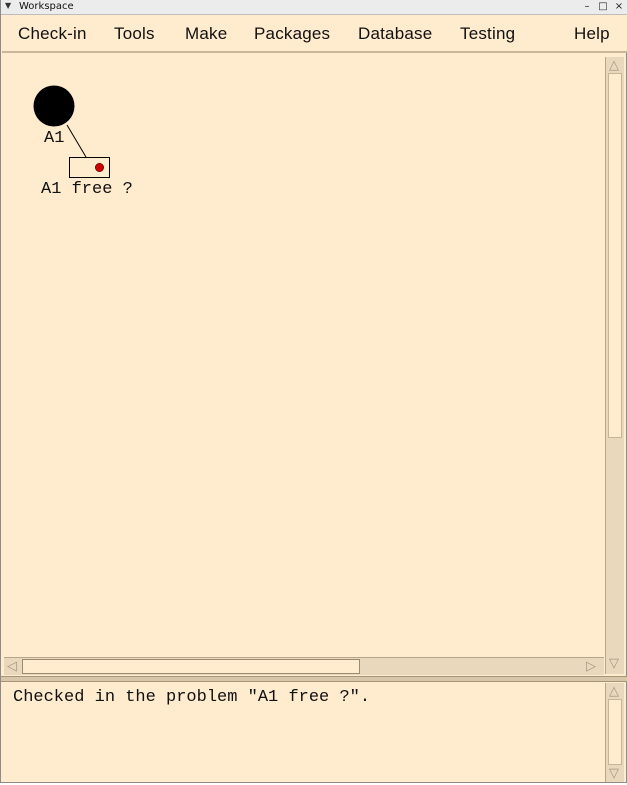  I want to click on scroll-down-icon: ▽, so click(614, 663).